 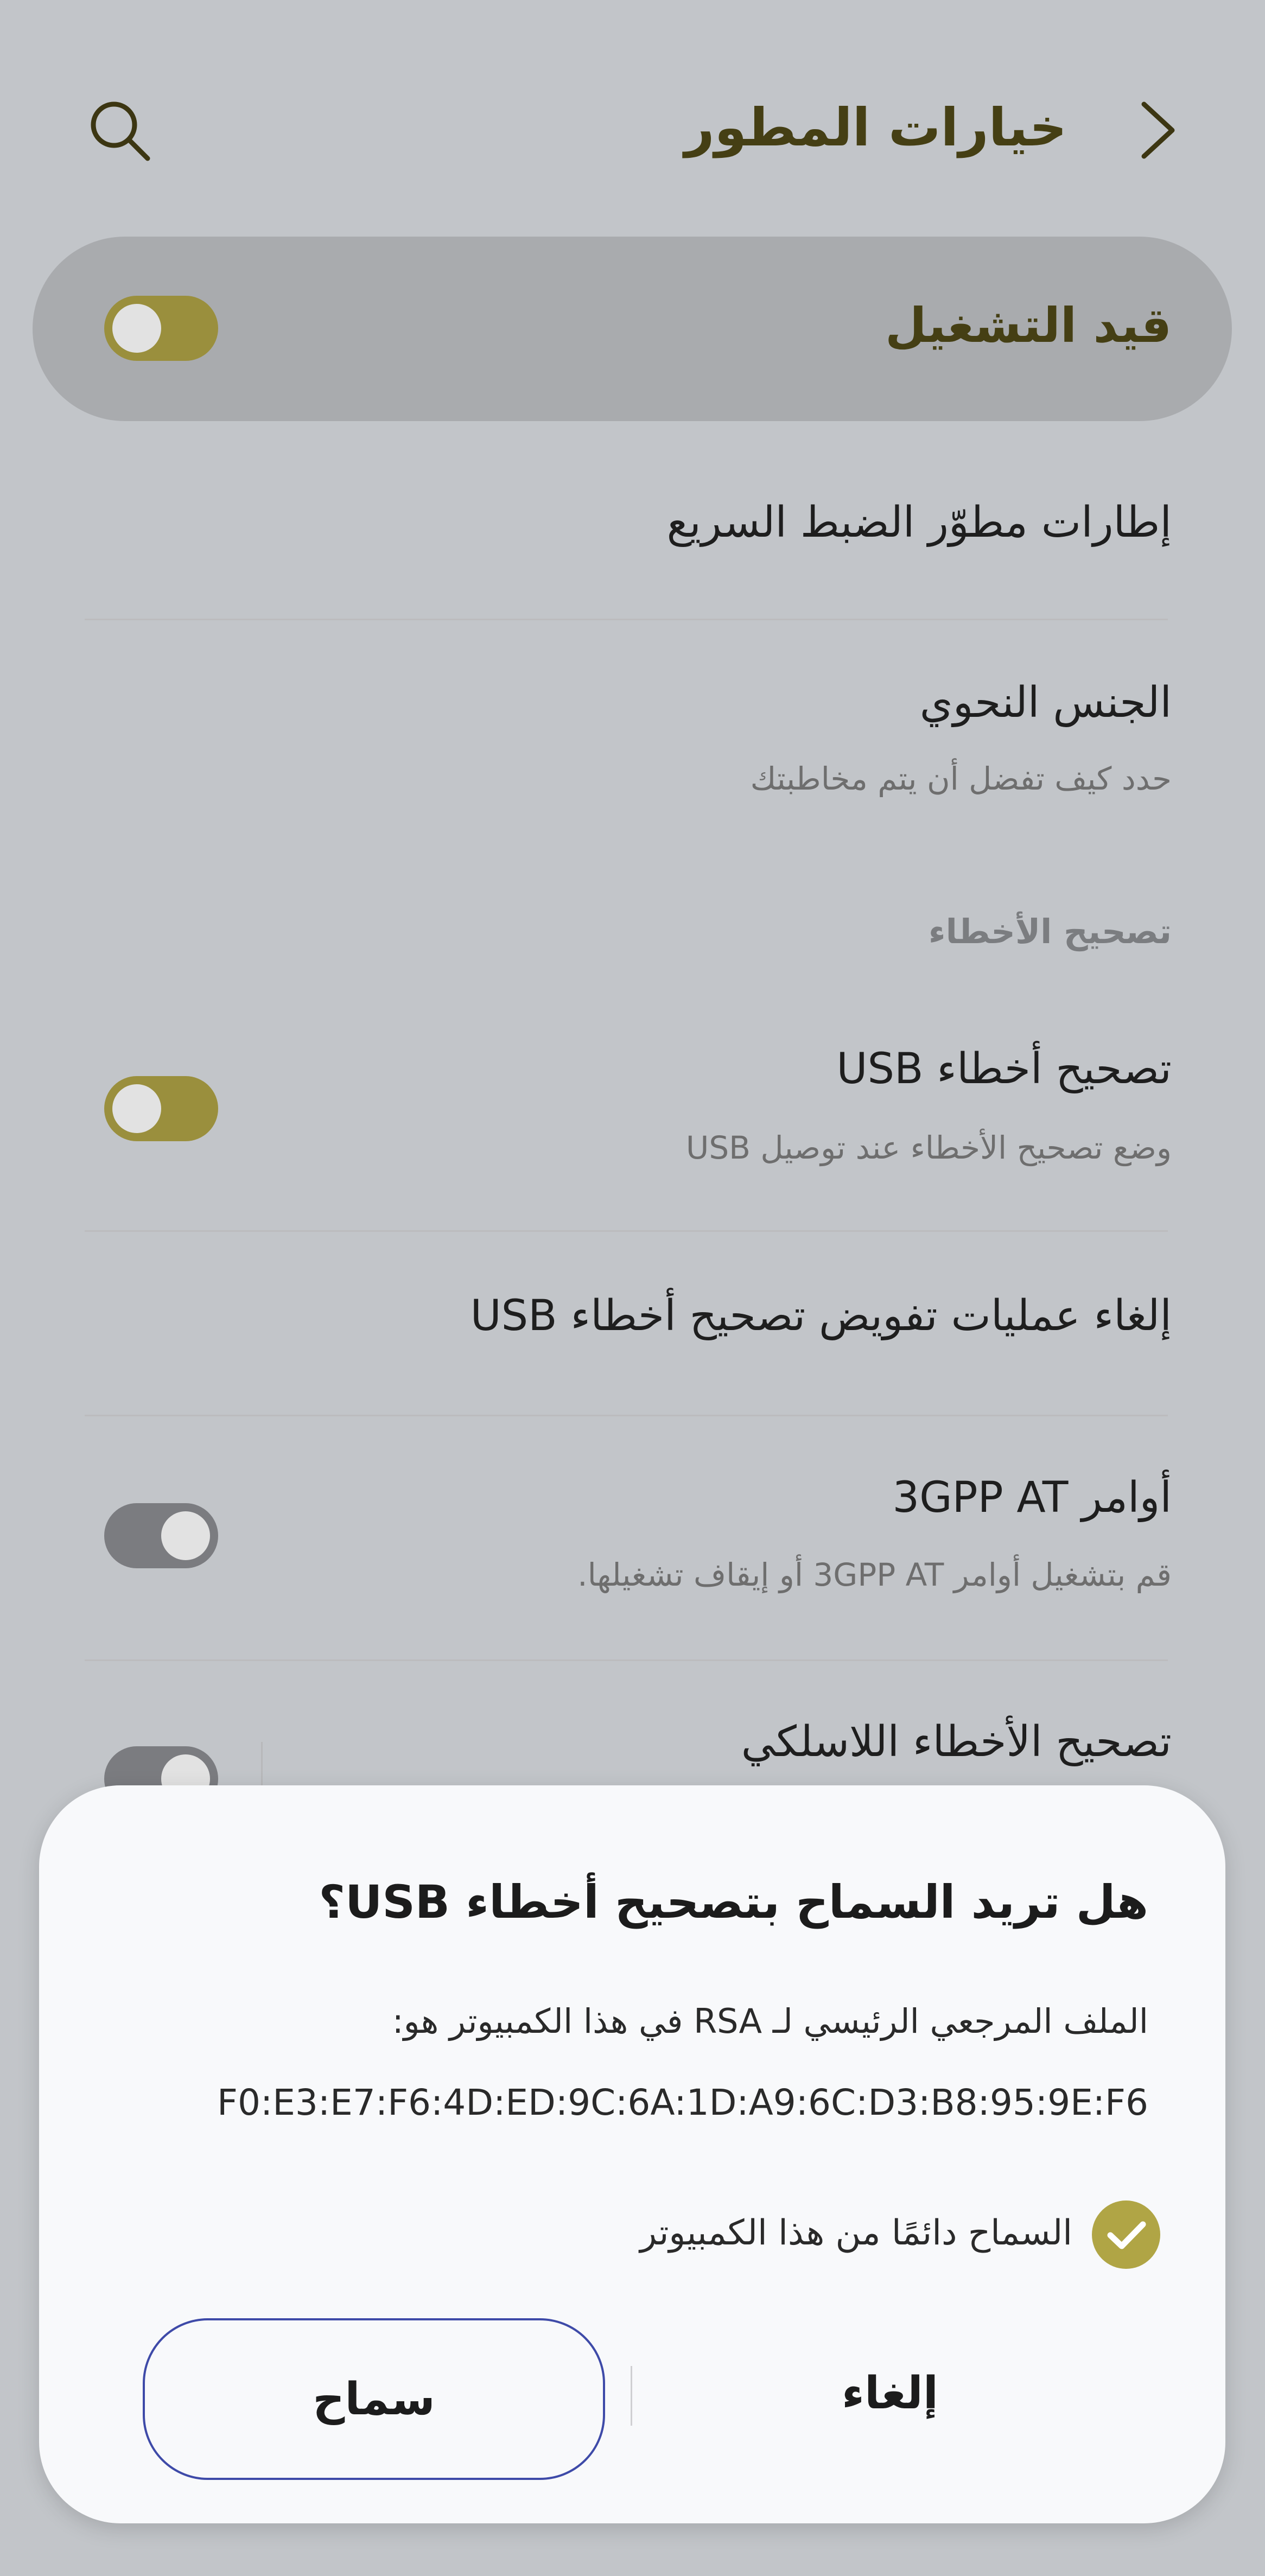 What do you see at coordinates (161, 1535) in the screenshot?
I see `3gpp-at-commands-toggle` at bounding box center [161, 1535].